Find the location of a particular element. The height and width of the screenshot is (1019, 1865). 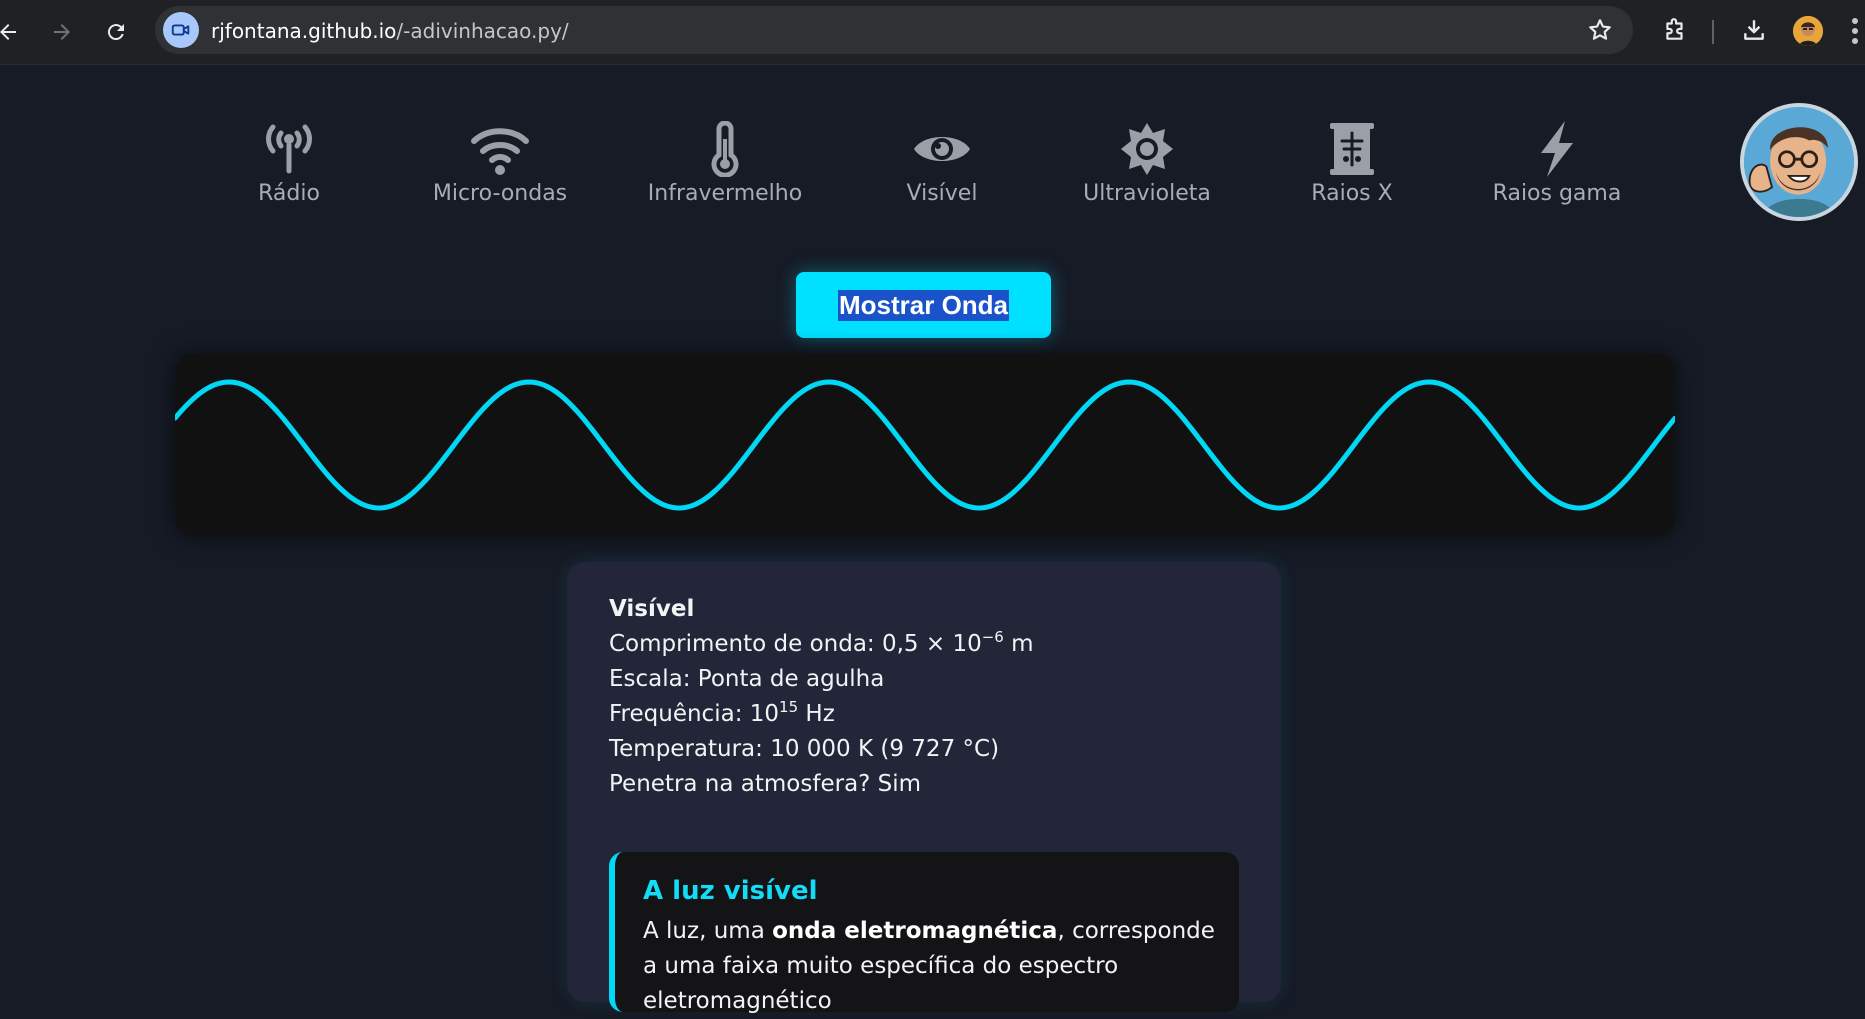

url-path: /-adivinhacao.py/ is located at coordinates (482, 31).